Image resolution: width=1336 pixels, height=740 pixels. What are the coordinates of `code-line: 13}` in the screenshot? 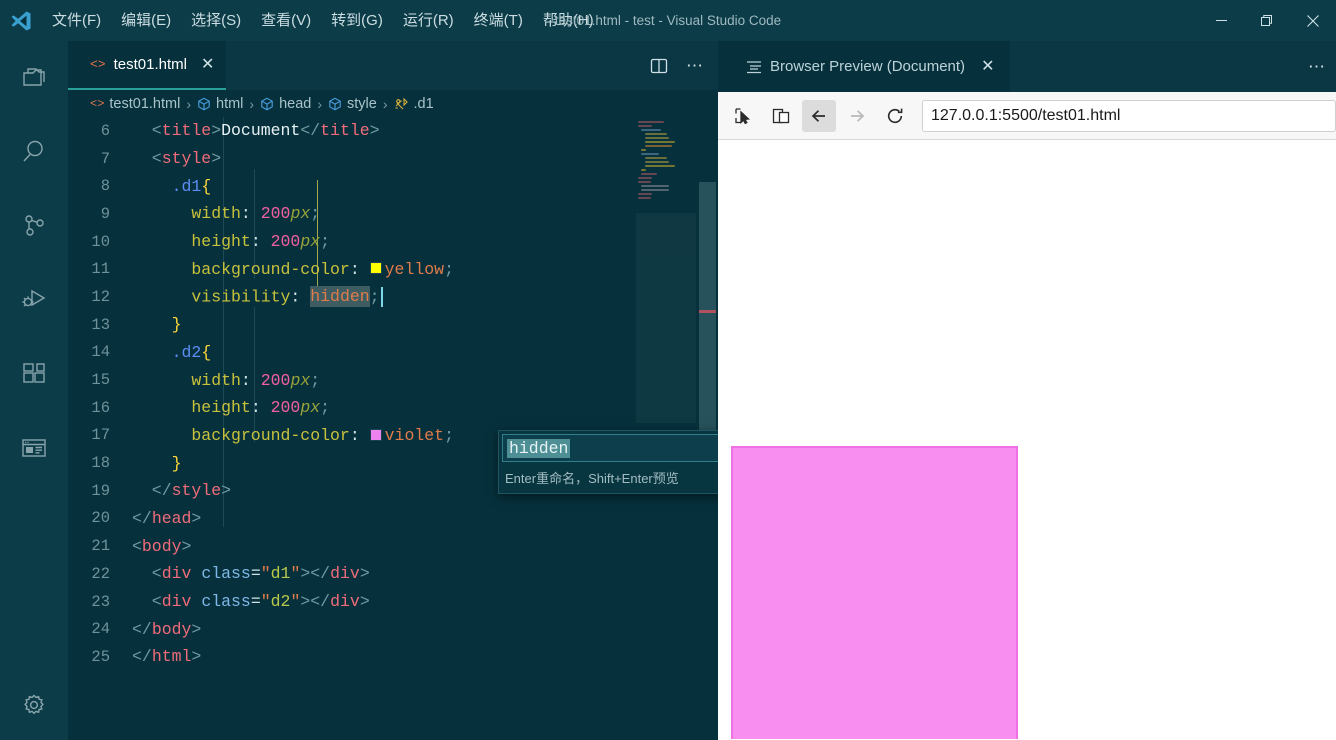 It's located at (393, 325).